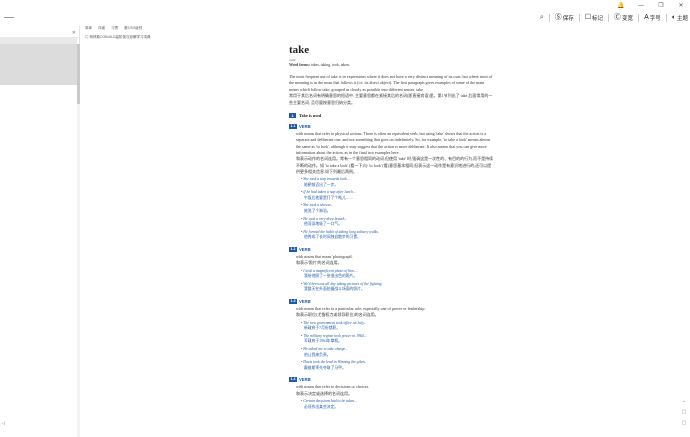 This screenshot has width=690, height=437. What do you see at coordinates (655, 19) in the screenshot?
I see `font-size-label: 字号` at bounding box center [655, 19].